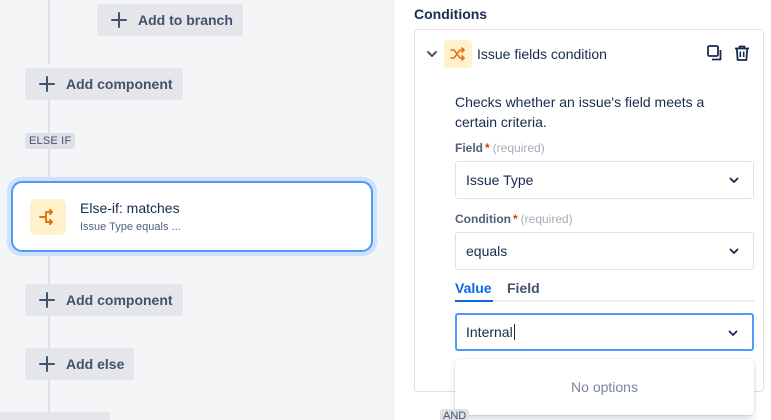 Image resolution: width=771 pixels, height=420 pixels. Describe the element at coordinates (455, 414) in the screenshot. I see `and-lozenge: AND` at that location.